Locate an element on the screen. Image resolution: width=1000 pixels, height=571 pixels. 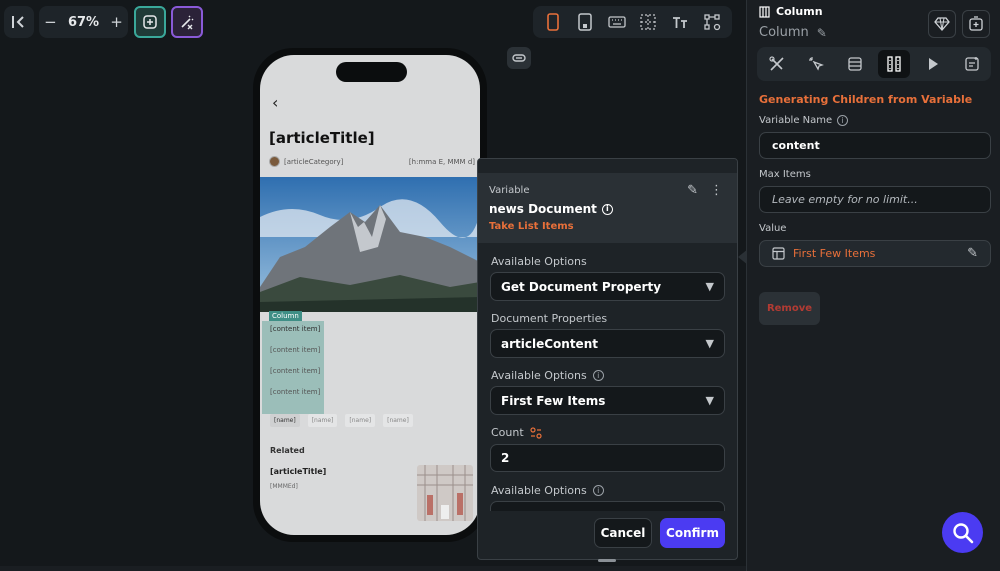
confirm-button: Confirm is located at coordinates (692, 533).